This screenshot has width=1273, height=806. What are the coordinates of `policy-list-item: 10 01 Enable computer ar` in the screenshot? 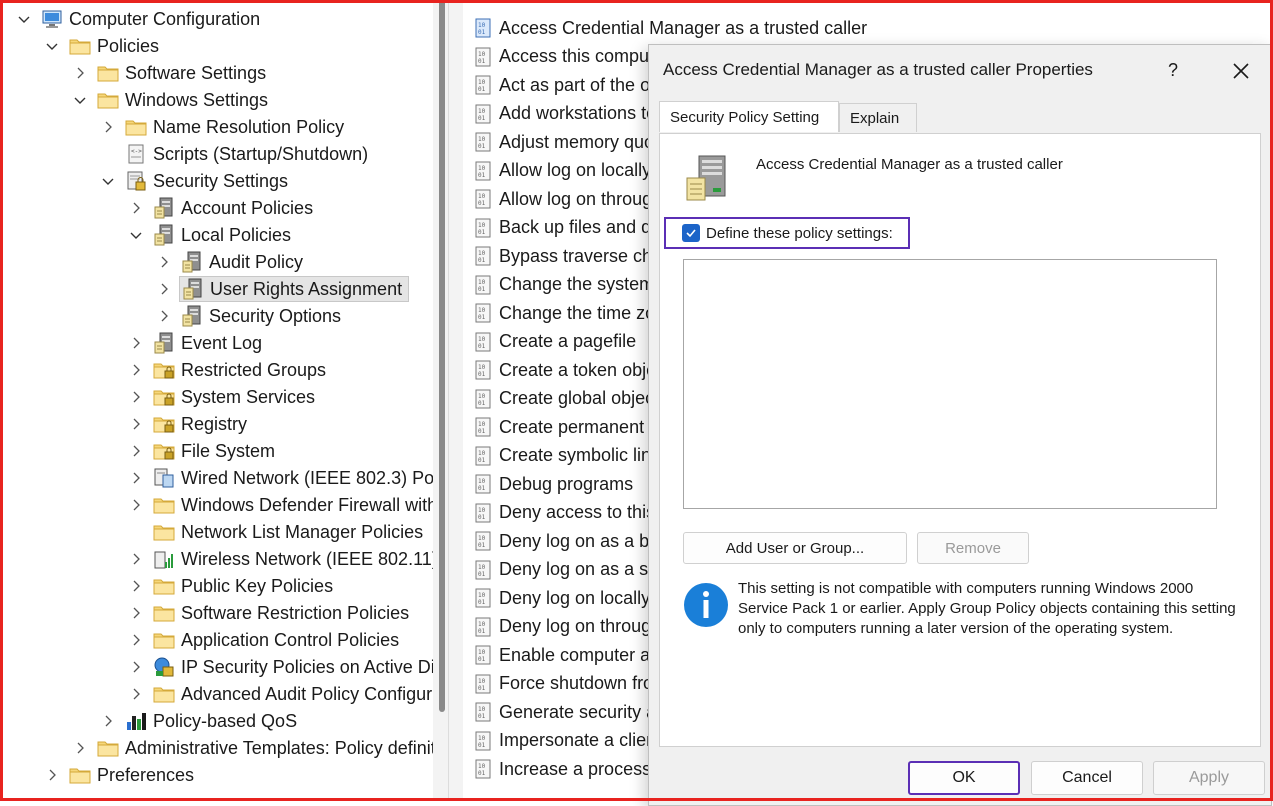 It's located at (564, 655).